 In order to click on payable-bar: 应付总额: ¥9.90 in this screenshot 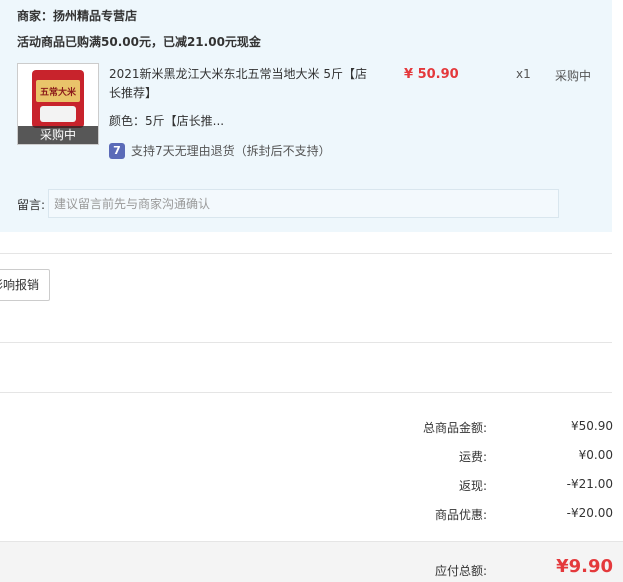, I will do `click(311, 561)`.